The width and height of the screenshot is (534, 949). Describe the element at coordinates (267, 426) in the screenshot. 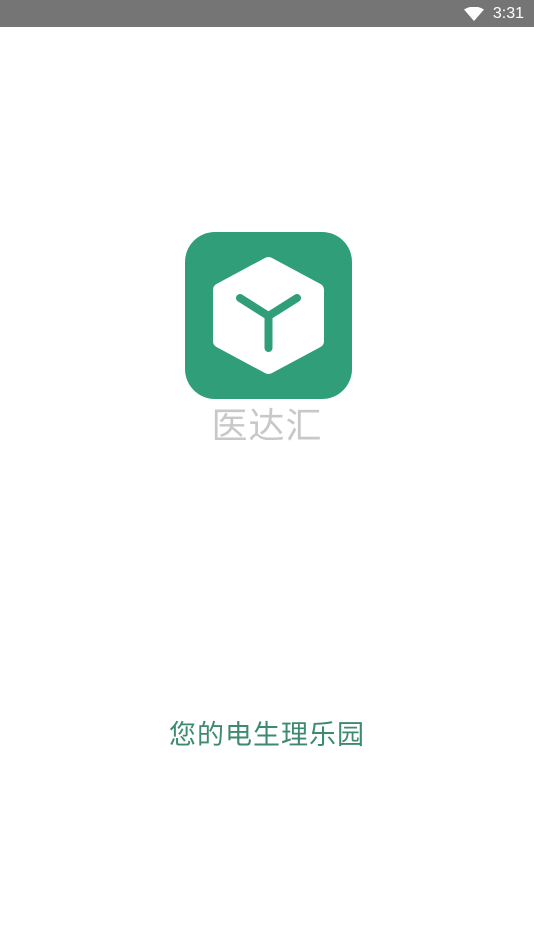

I see `app-name: 医达汇` at that location.